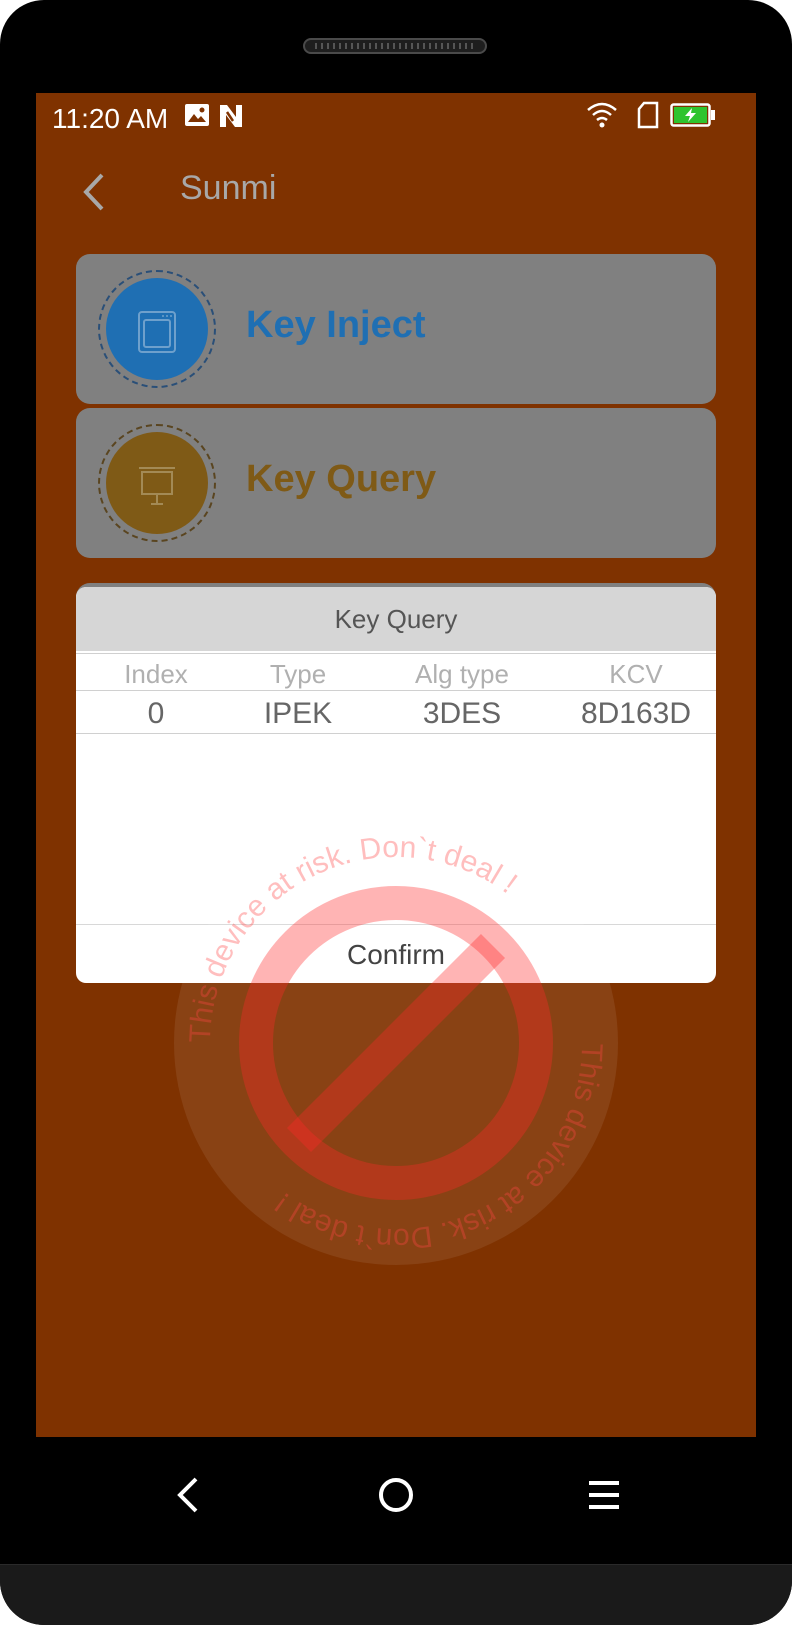 This screenshot has width=792, height=1625. I want to click on key-query-icon-badge, so click(157, 483).